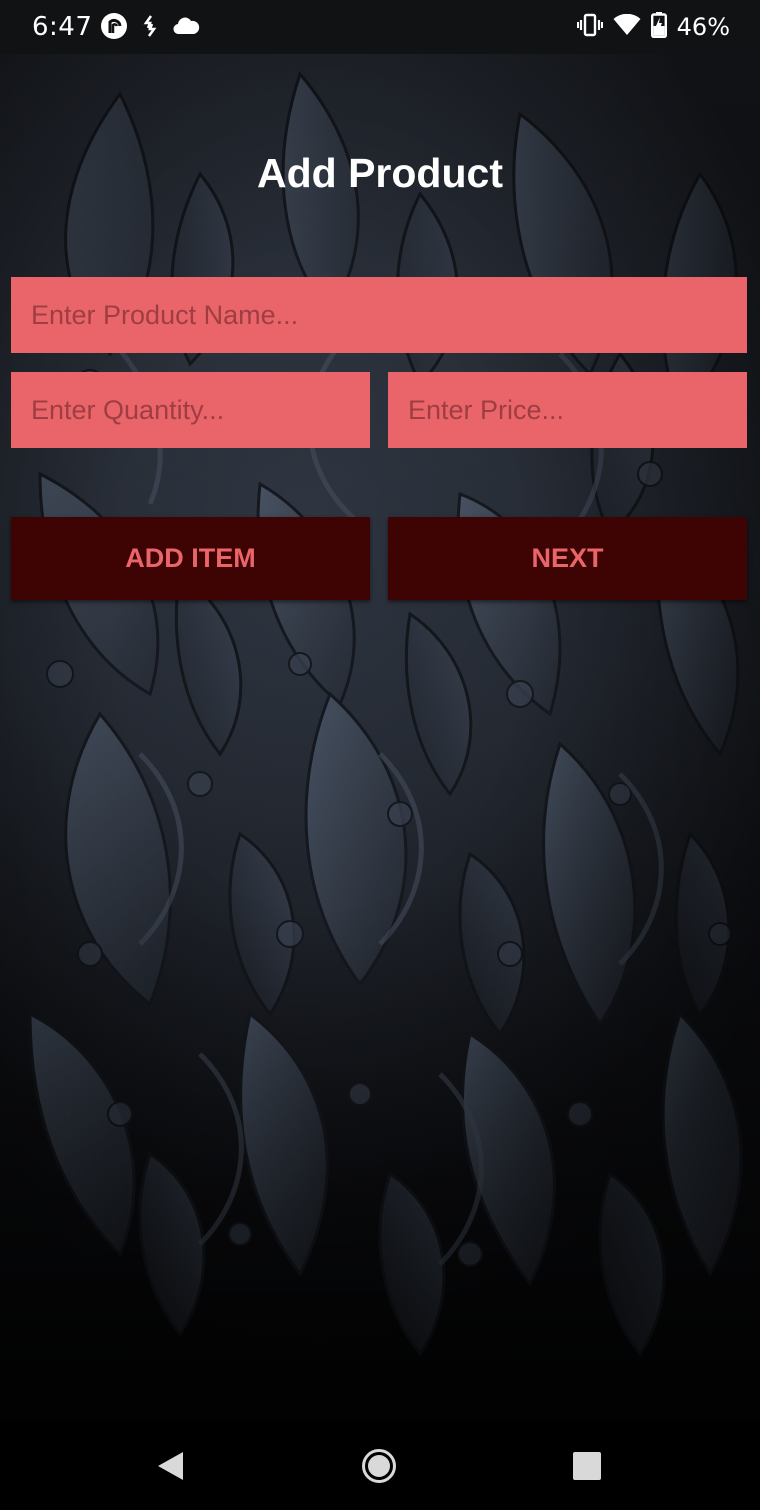 This screenshot has width=760, height=1510. I want to click on status-time: 6:47, so click(62, 27).